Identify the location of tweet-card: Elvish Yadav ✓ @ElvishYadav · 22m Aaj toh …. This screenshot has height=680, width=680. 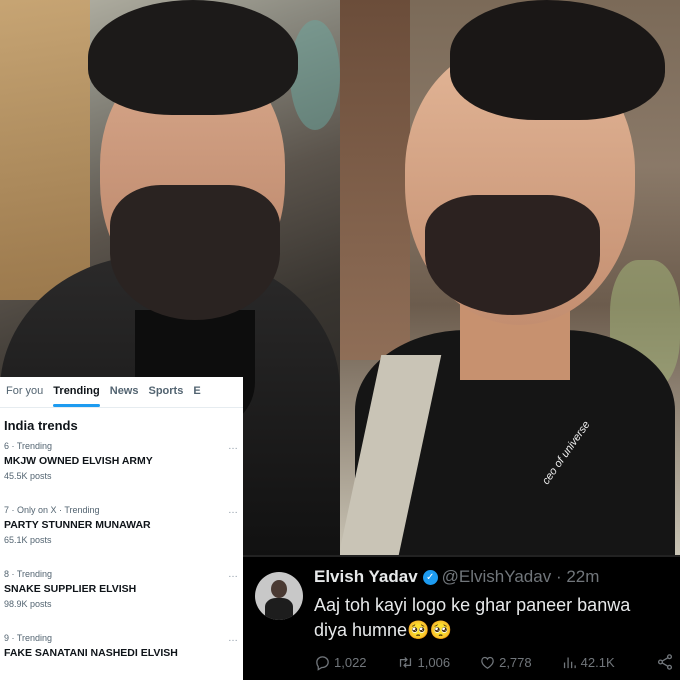
(461, 618).